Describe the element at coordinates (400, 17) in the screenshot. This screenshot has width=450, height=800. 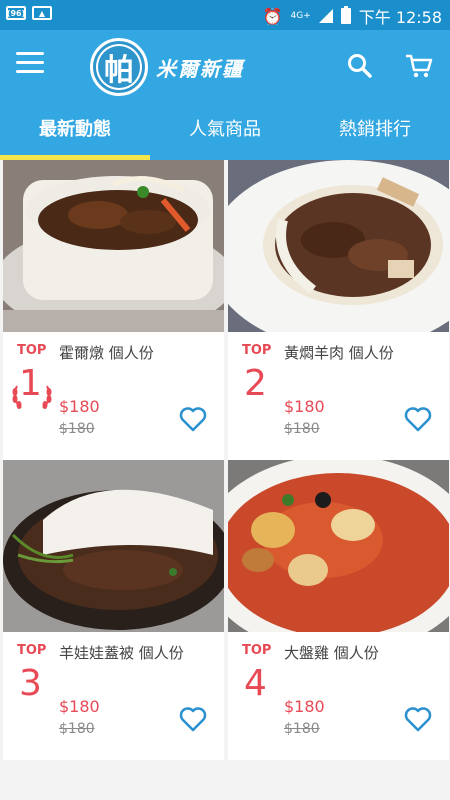
I see `status-time: 下午 12:58` at that location.